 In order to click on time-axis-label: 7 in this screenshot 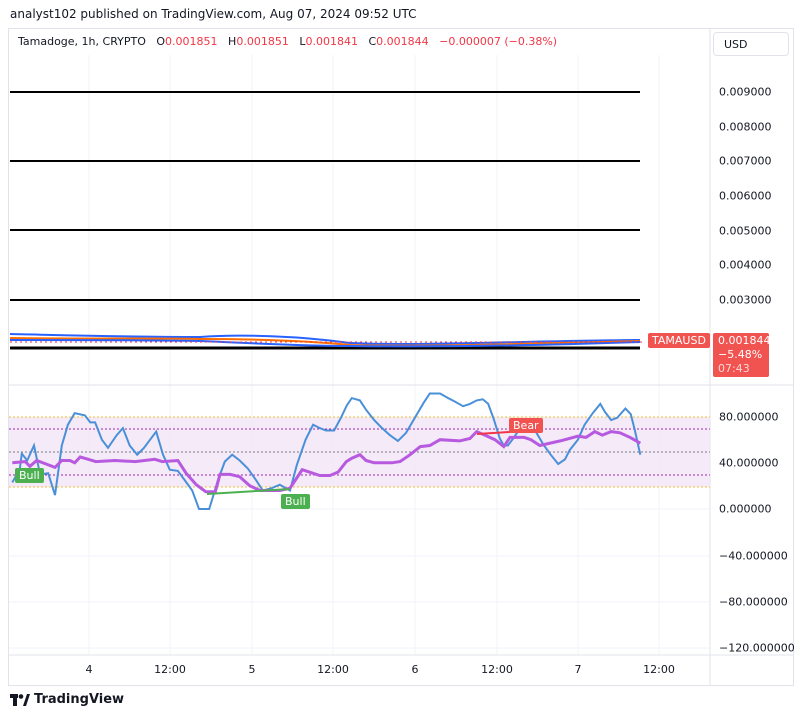, I will do `click(578, 669)`.